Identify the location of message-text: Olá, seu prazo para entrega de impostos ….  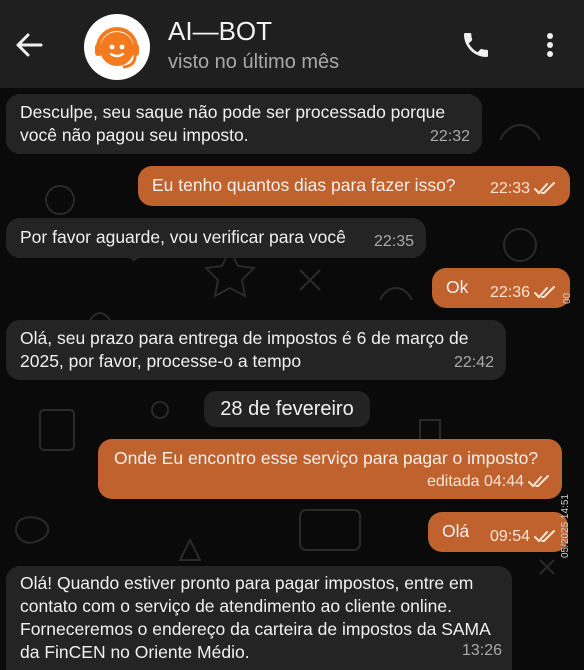
(244, 349).